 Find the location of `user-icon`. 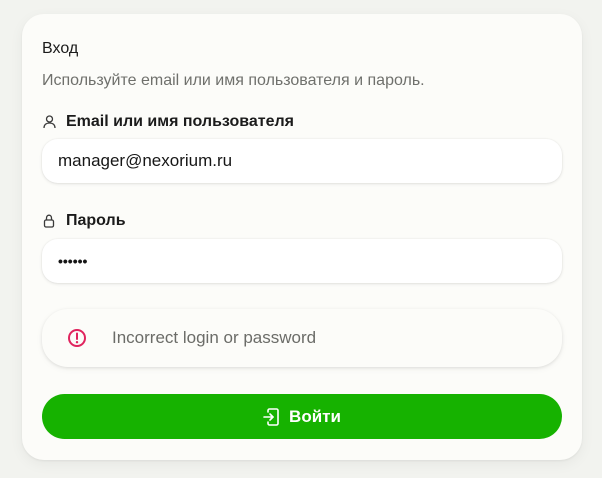

user-icon is located at coordinates (49, 122).